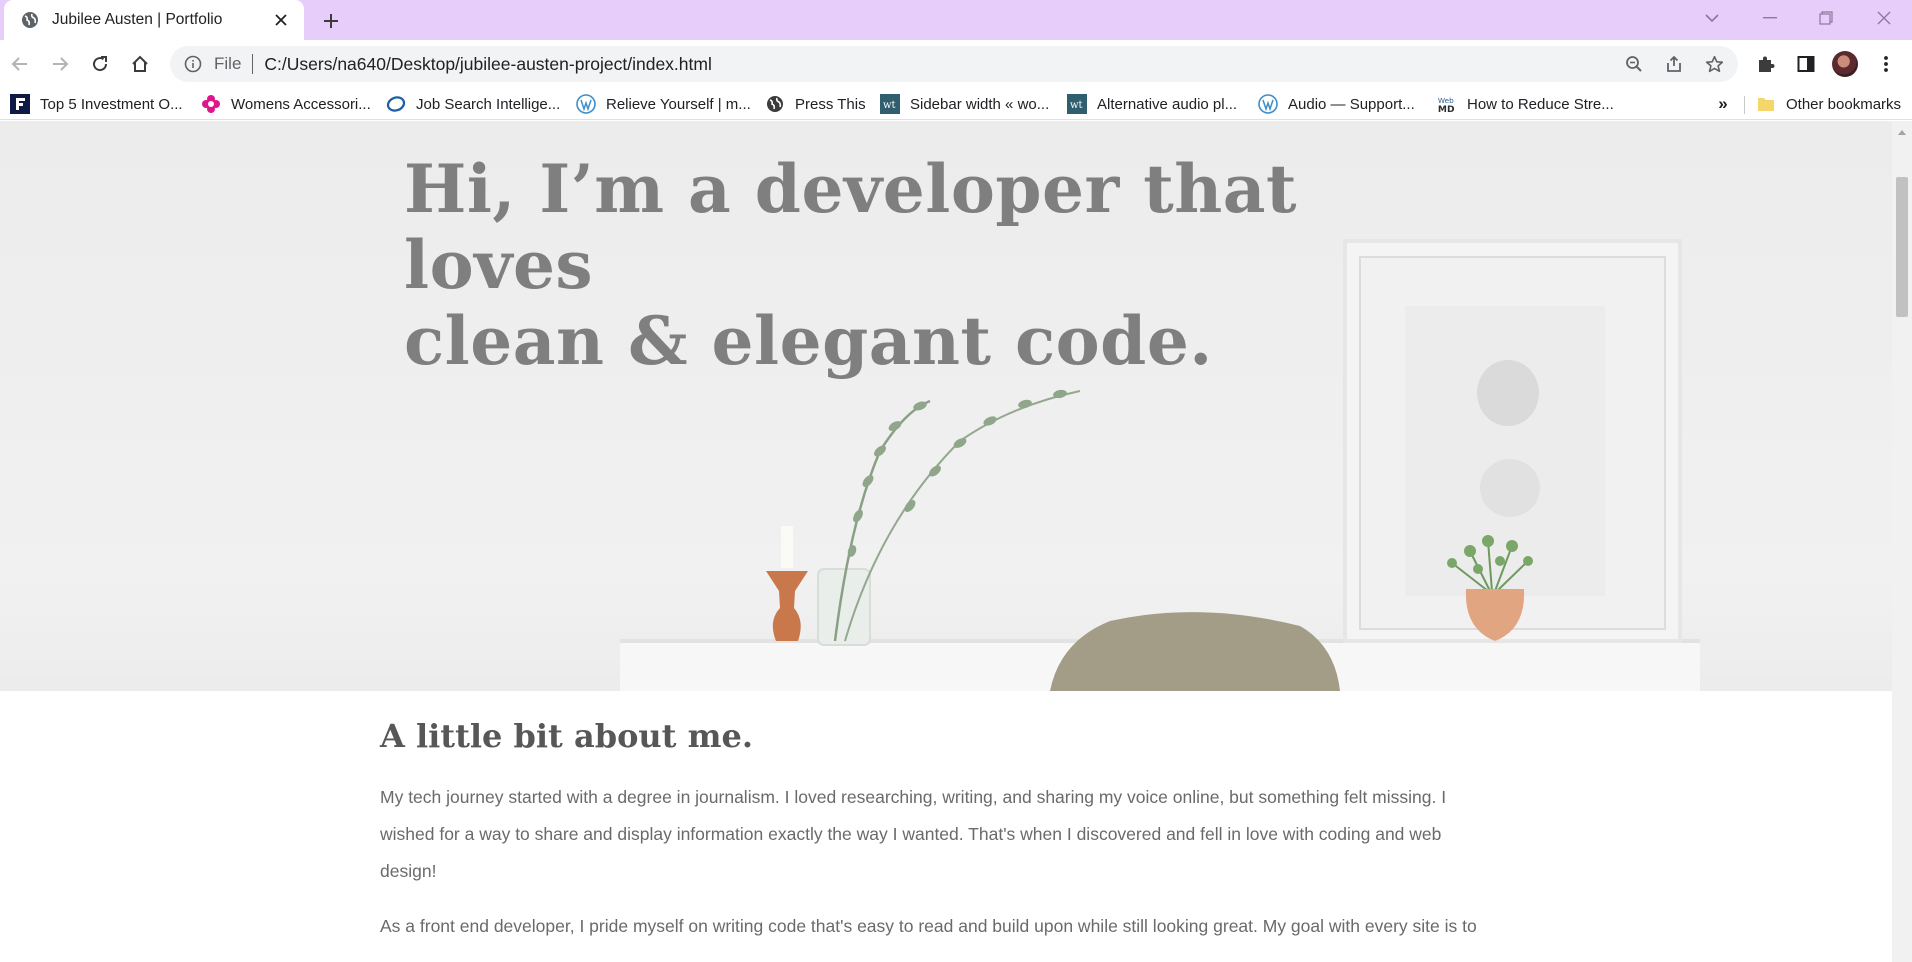 The image size is (1912, 962). What do you see at coordinates (1826, 18) in the screenshot?
I see `restore-icon` at bounding box center [1826, 18].